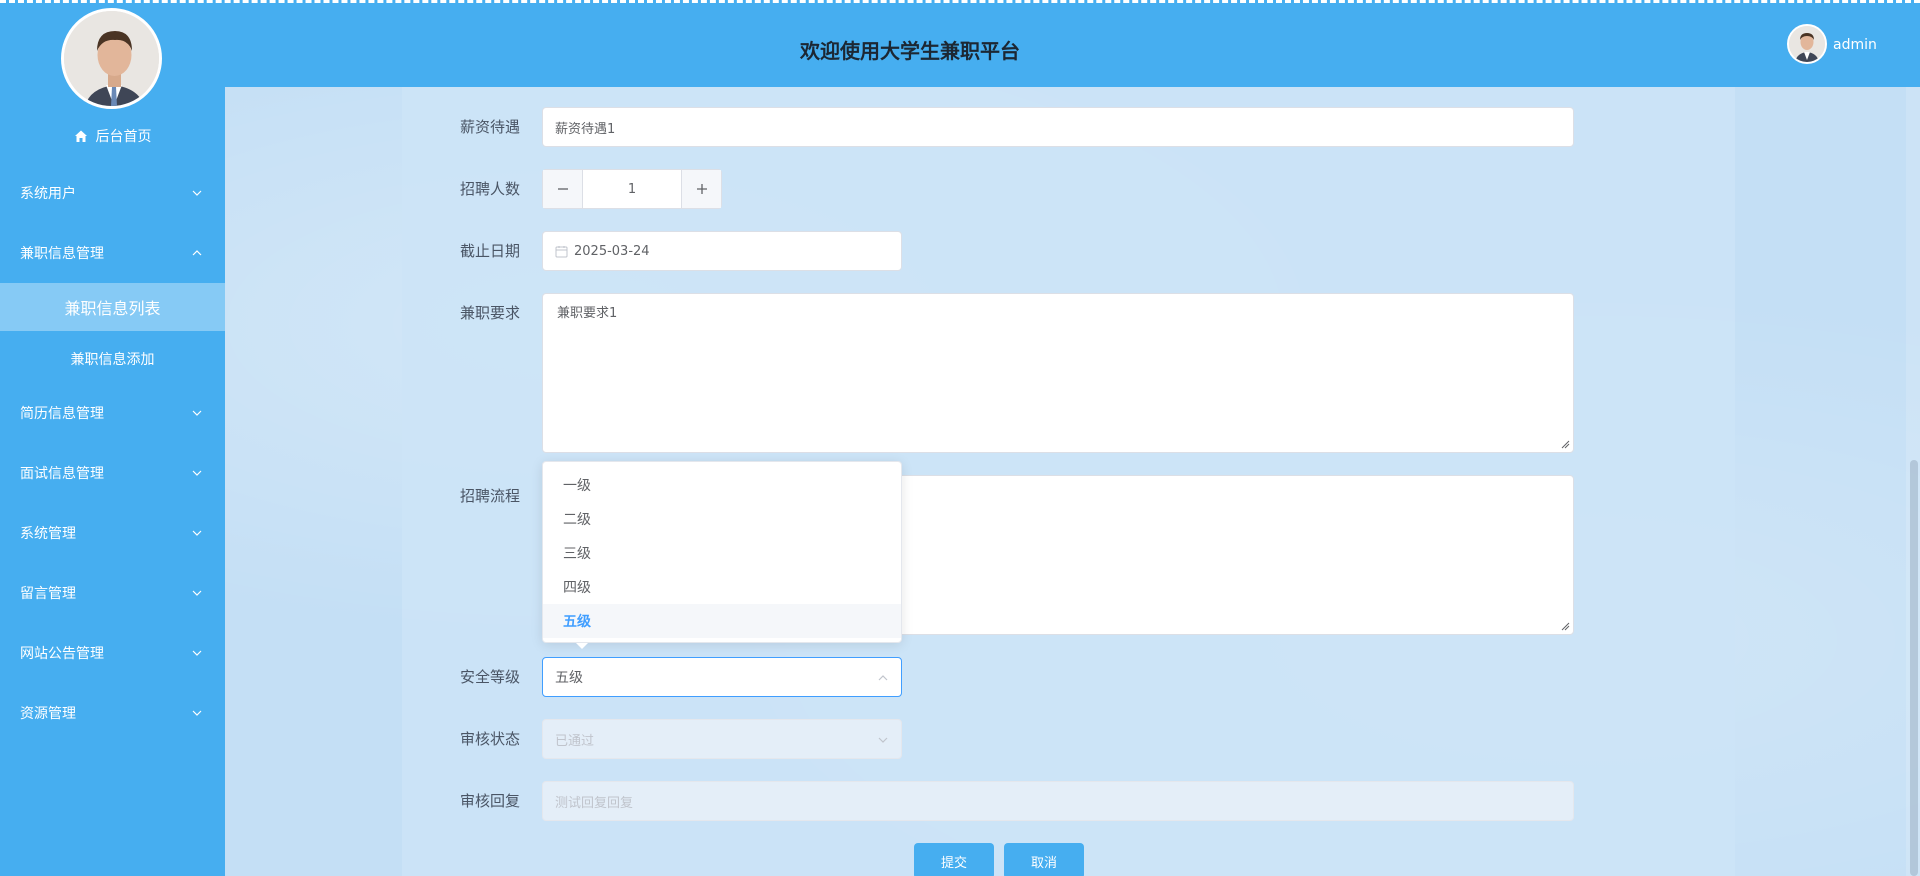 The width and height of the screenshot is (1920, 876). I want to click on sidebar-item-system-users: 系统用户, so click(112, 193).